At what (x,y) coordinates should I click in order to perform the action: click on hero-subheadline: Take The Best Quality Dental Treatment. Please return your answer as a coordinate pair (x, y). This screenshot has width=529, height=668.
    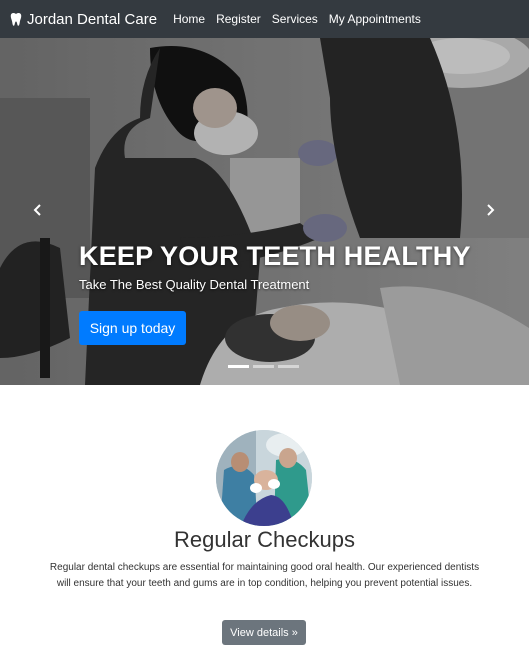
    Looking at the image, I should click on (194, 284).